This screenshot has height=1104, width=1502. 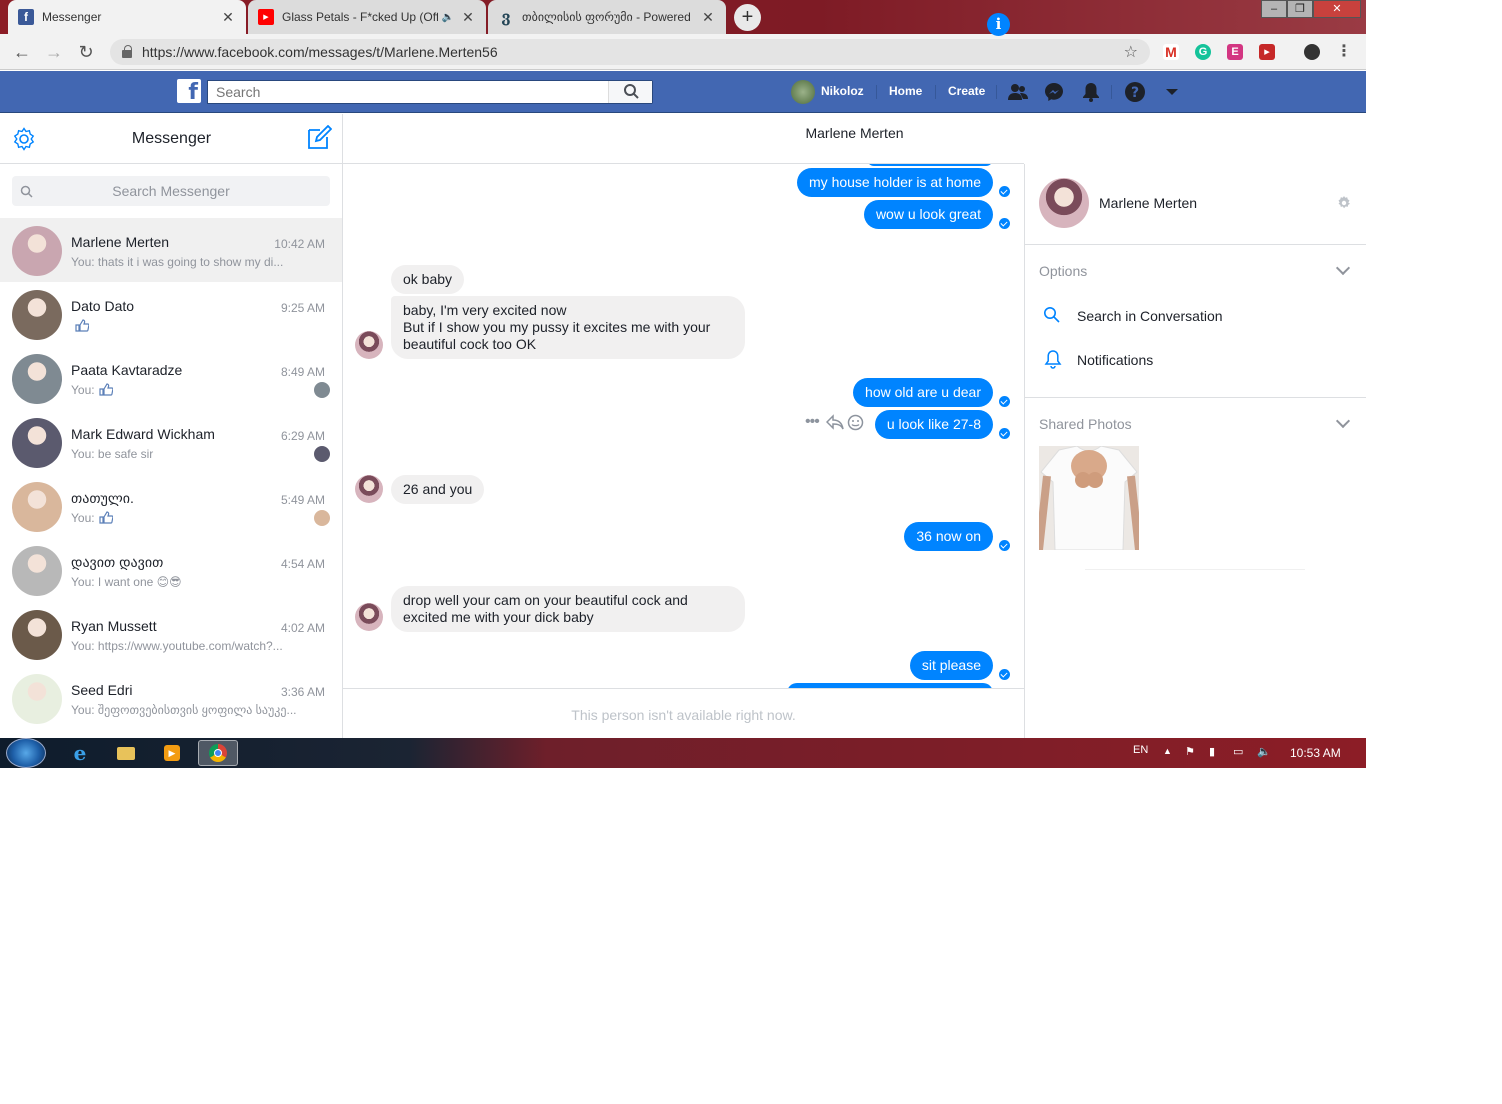 What do you see at coordinates (1140, 750) in the screenshot?
I see `language-indicator: EN` at bounding box center [1140, 750].